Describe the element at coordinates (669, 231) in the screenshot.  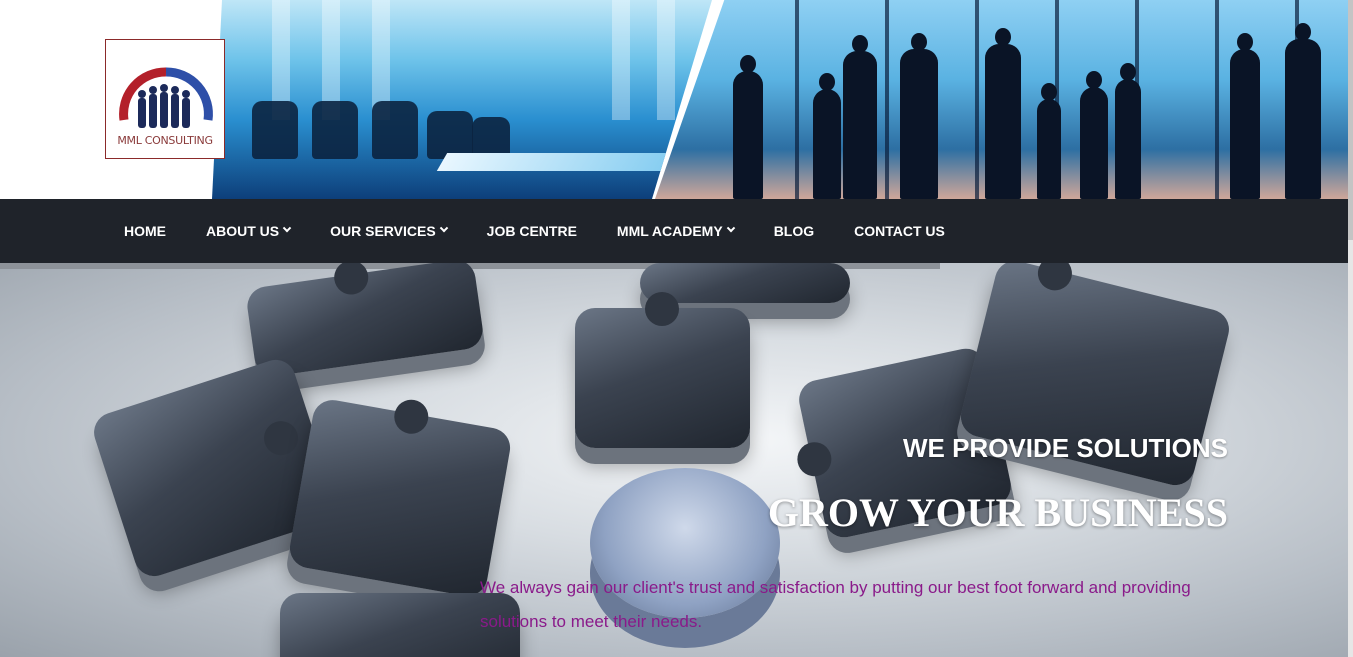
I see `nav-item-label: MML ACADEMY` at that location.